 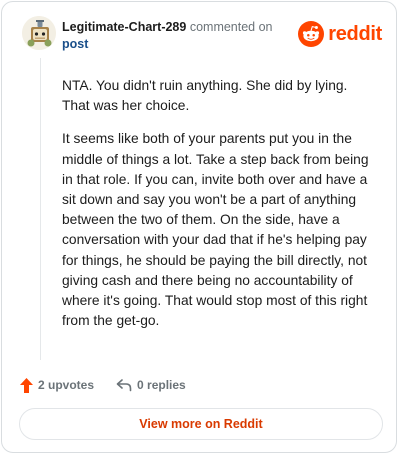 I want to click on username-link: Legitimate-Chart-289, so click(x=124, y=27).